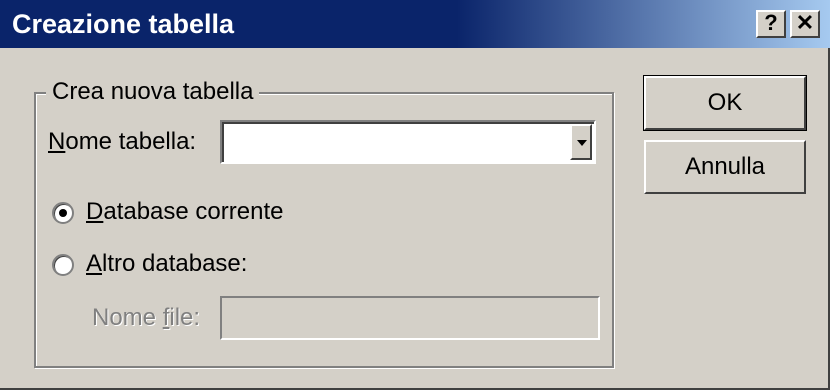 The width and height of the screenshot is (830, 390). I want to click on radio-other-database-label: Altro database:, so click(166, 264).